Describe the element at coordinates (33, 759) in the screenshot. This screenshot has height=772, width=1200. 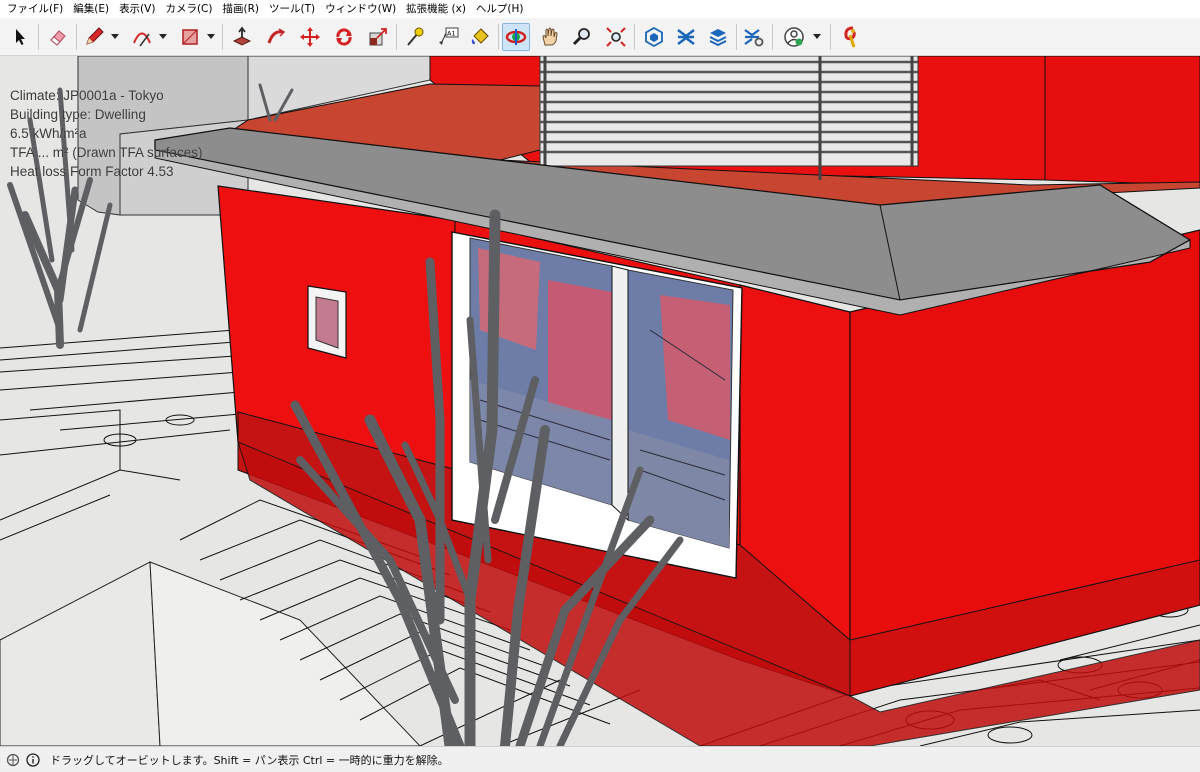
I see `info-icon` at that location.